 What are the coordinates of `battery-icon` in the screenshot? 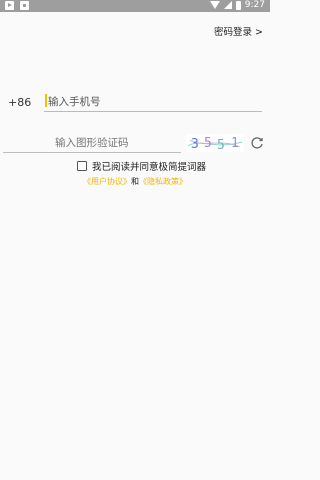 It's located at (238, 5).